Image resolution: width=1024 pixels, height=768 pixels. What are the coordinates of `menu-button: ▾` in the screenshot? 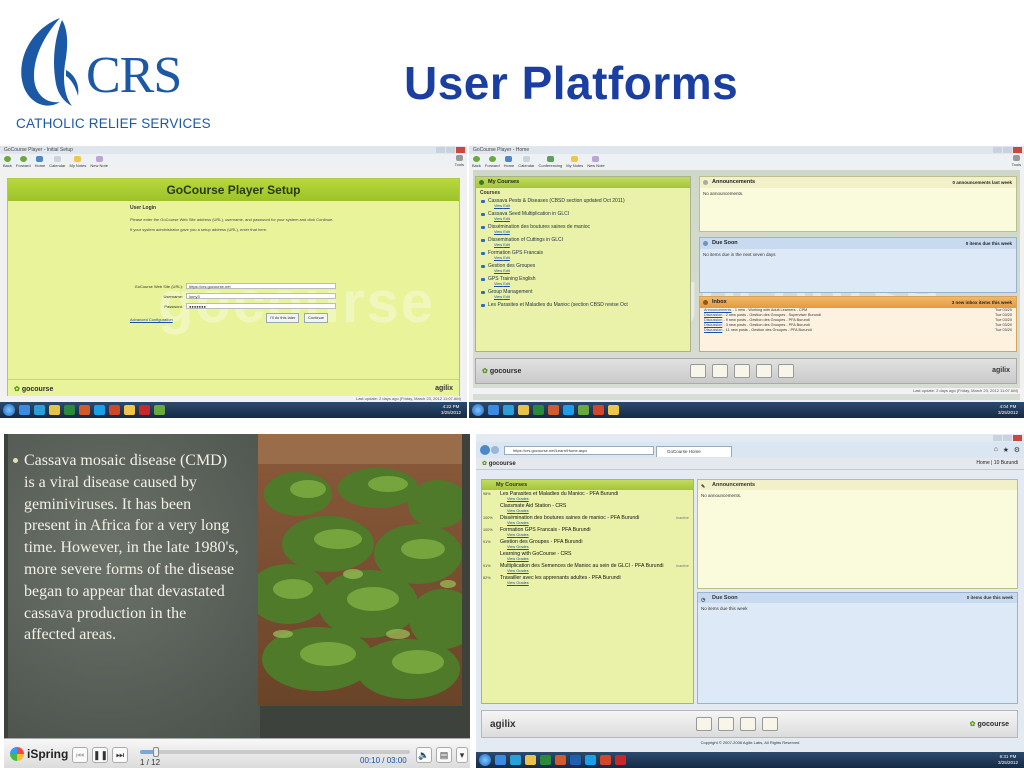 It's located at (462, 755).